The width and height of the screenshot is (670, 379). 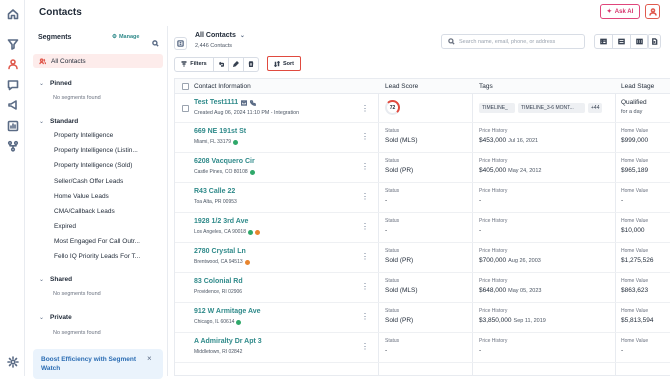 I want to click on settings-icon, so click(x=12, y=361).